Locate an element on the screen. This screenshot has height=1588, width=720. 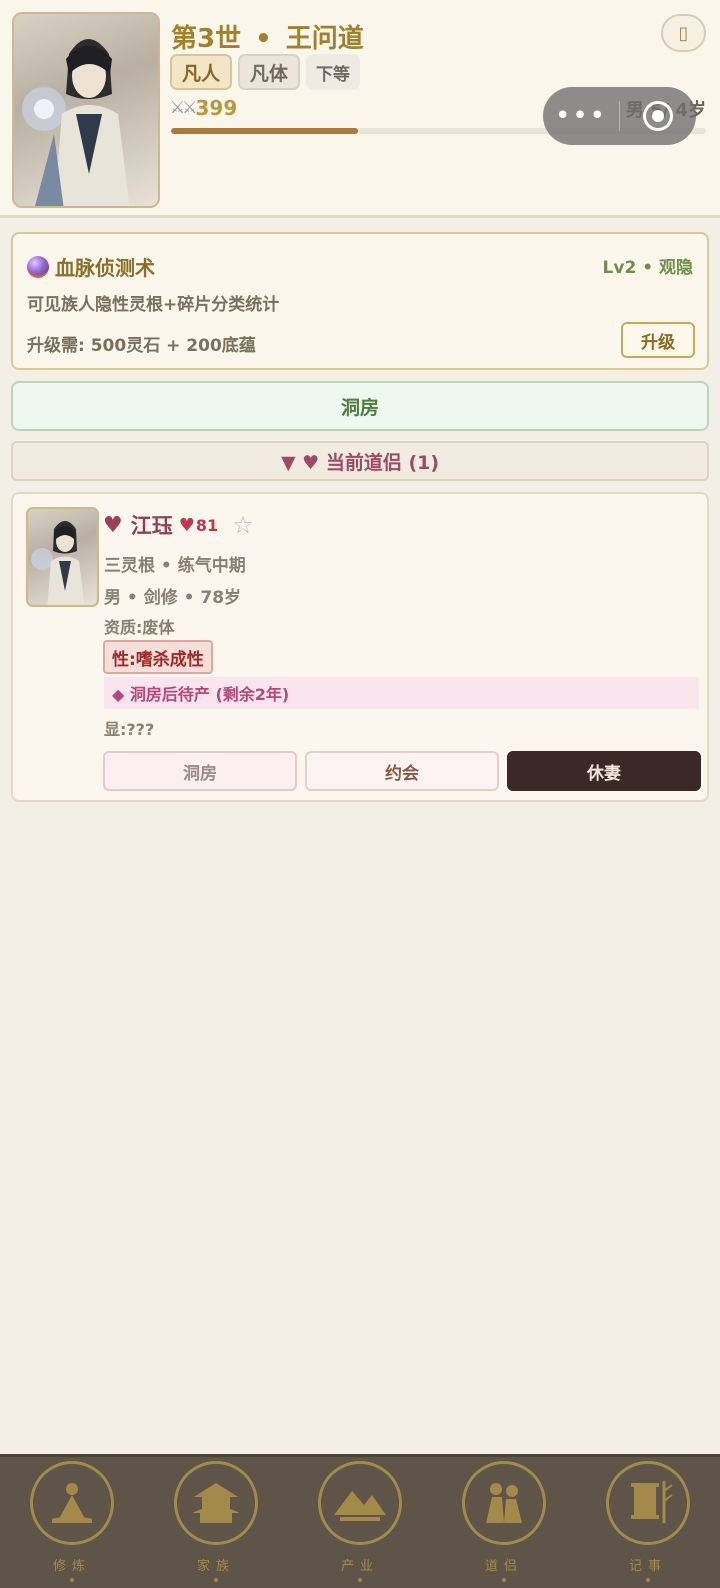
close-miniprogram-button is located at coordinates (658, 116).